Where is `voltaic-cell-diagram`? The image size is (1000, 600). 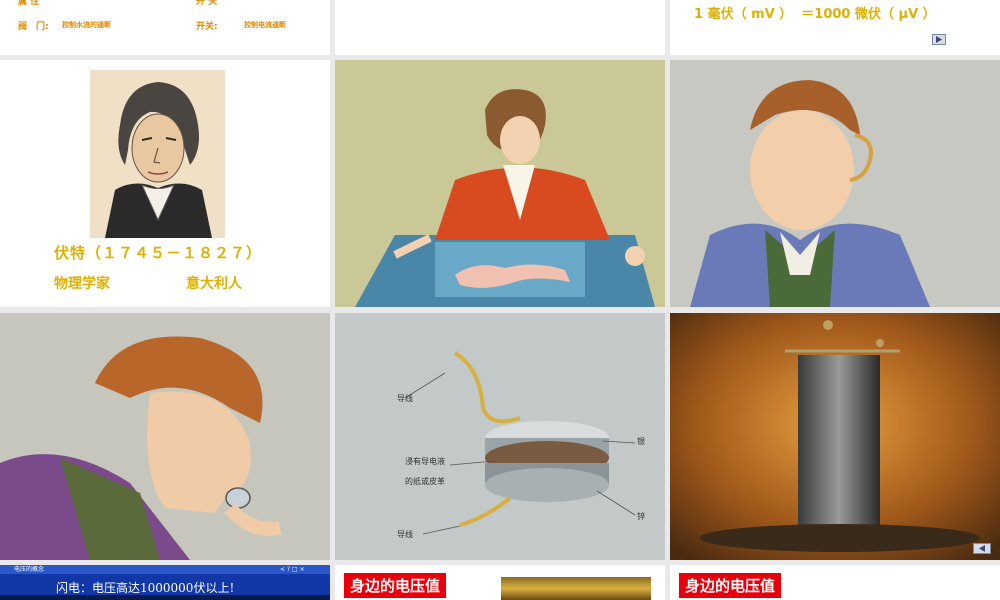 voltaic-cell-diagram is located at coordinates (500, 436).